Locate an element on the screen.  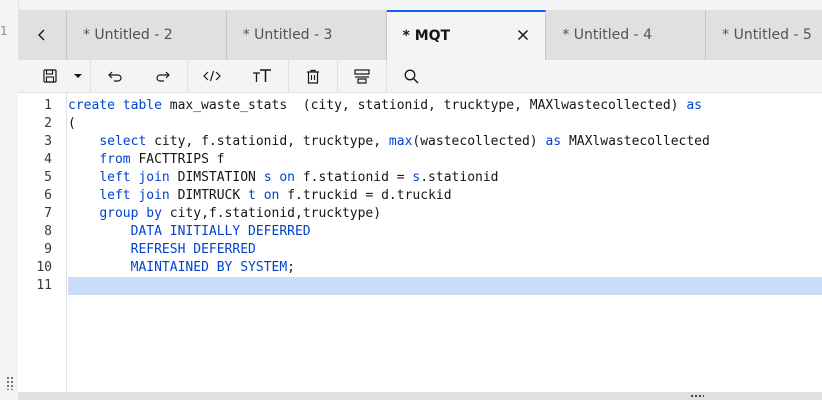
code-line: from FACTTRIPS f is located at coordinates (445, 160).